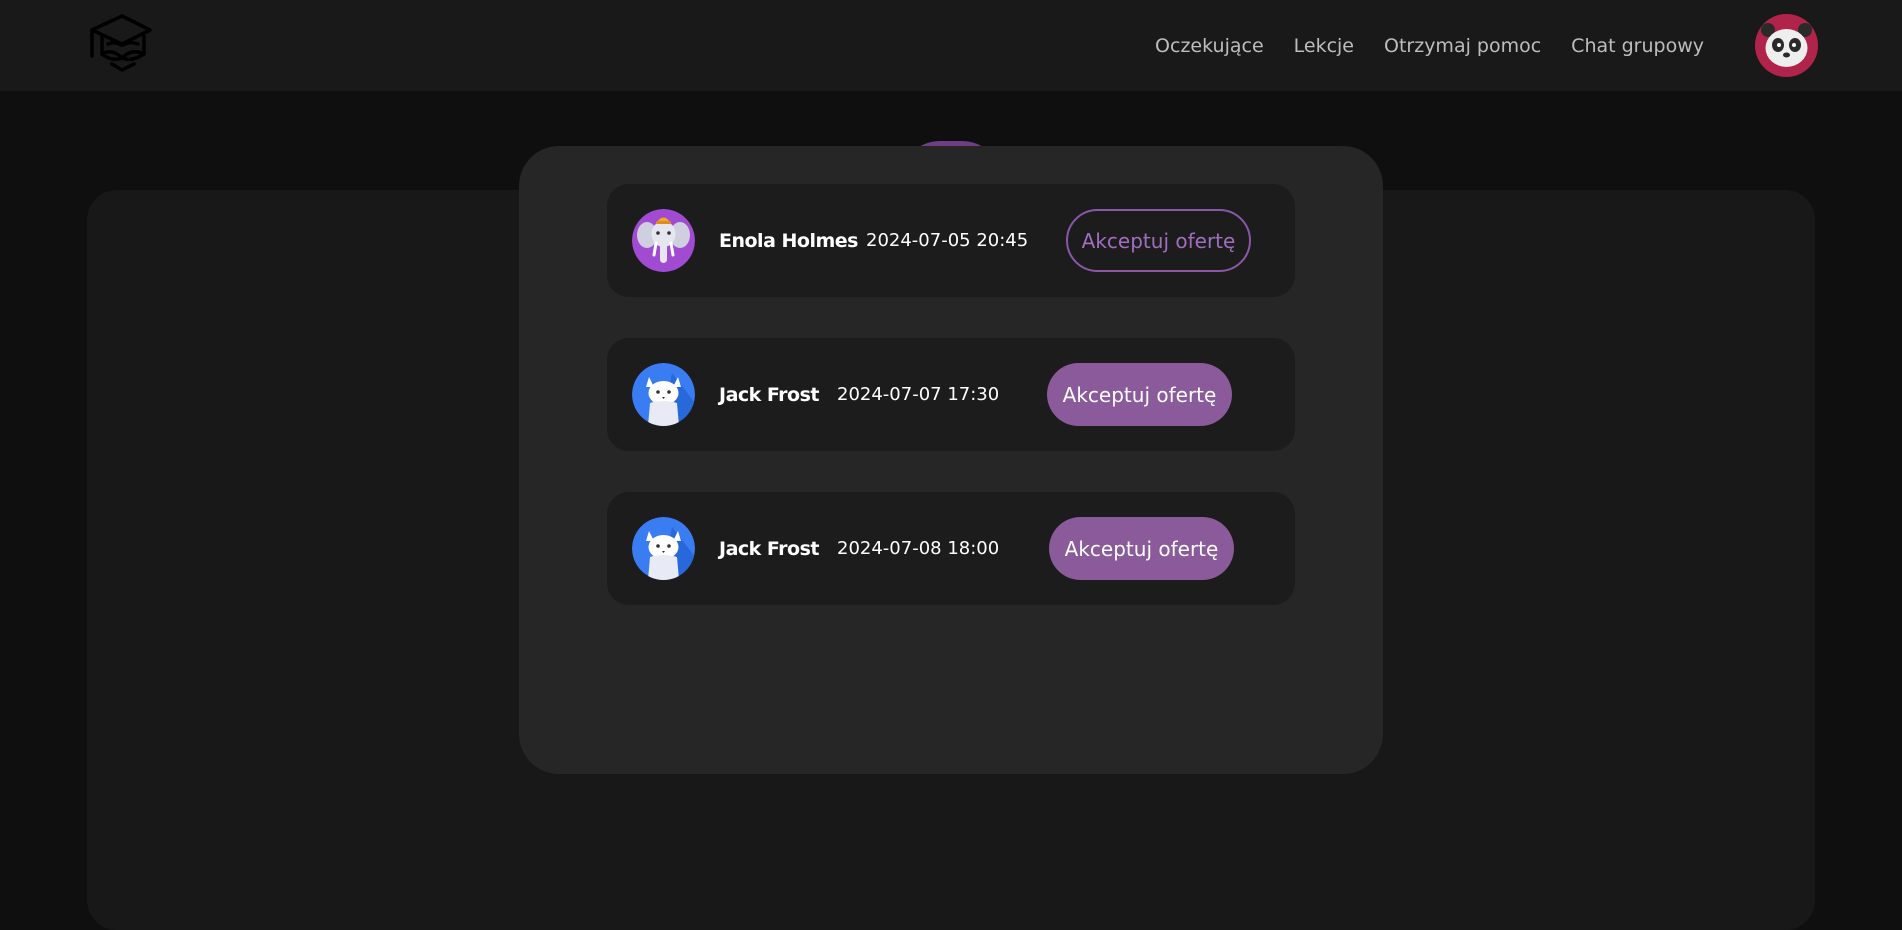 This screenshot has width=1902, height=930. Describe the element at coordinates (1637, 46) in the screenshot. I see `nav-link-group-chat: Chat grupowy` at that location.